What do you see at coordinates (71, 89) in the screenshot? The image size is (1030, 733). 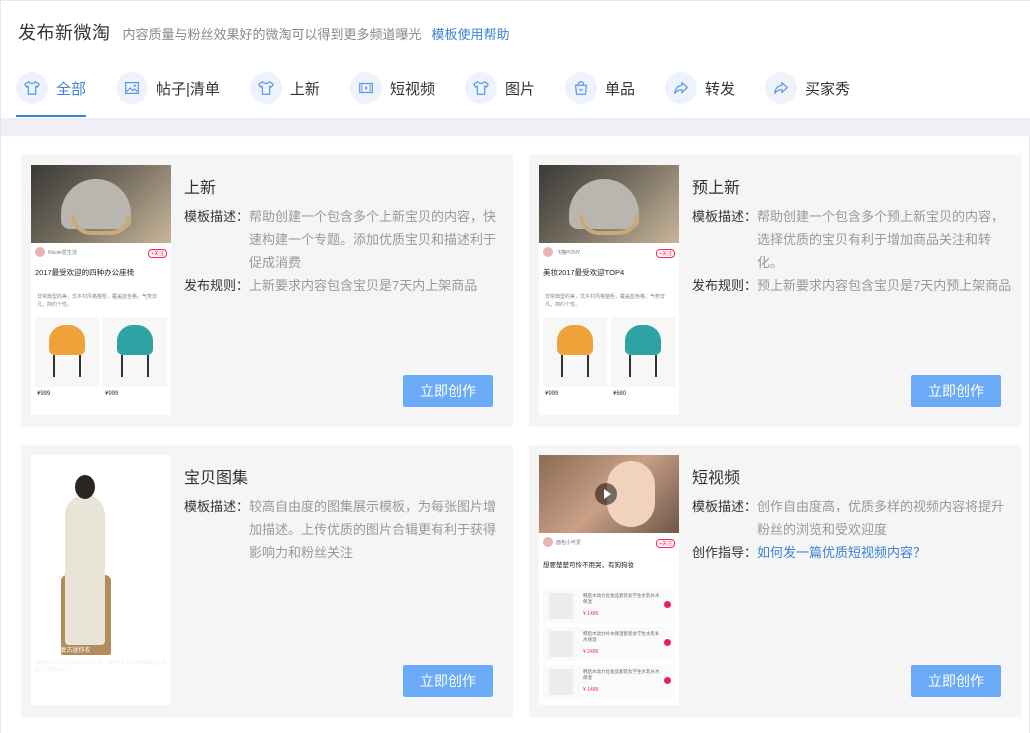 I see `tab-label: 全部` at bounding box center [71, 89].